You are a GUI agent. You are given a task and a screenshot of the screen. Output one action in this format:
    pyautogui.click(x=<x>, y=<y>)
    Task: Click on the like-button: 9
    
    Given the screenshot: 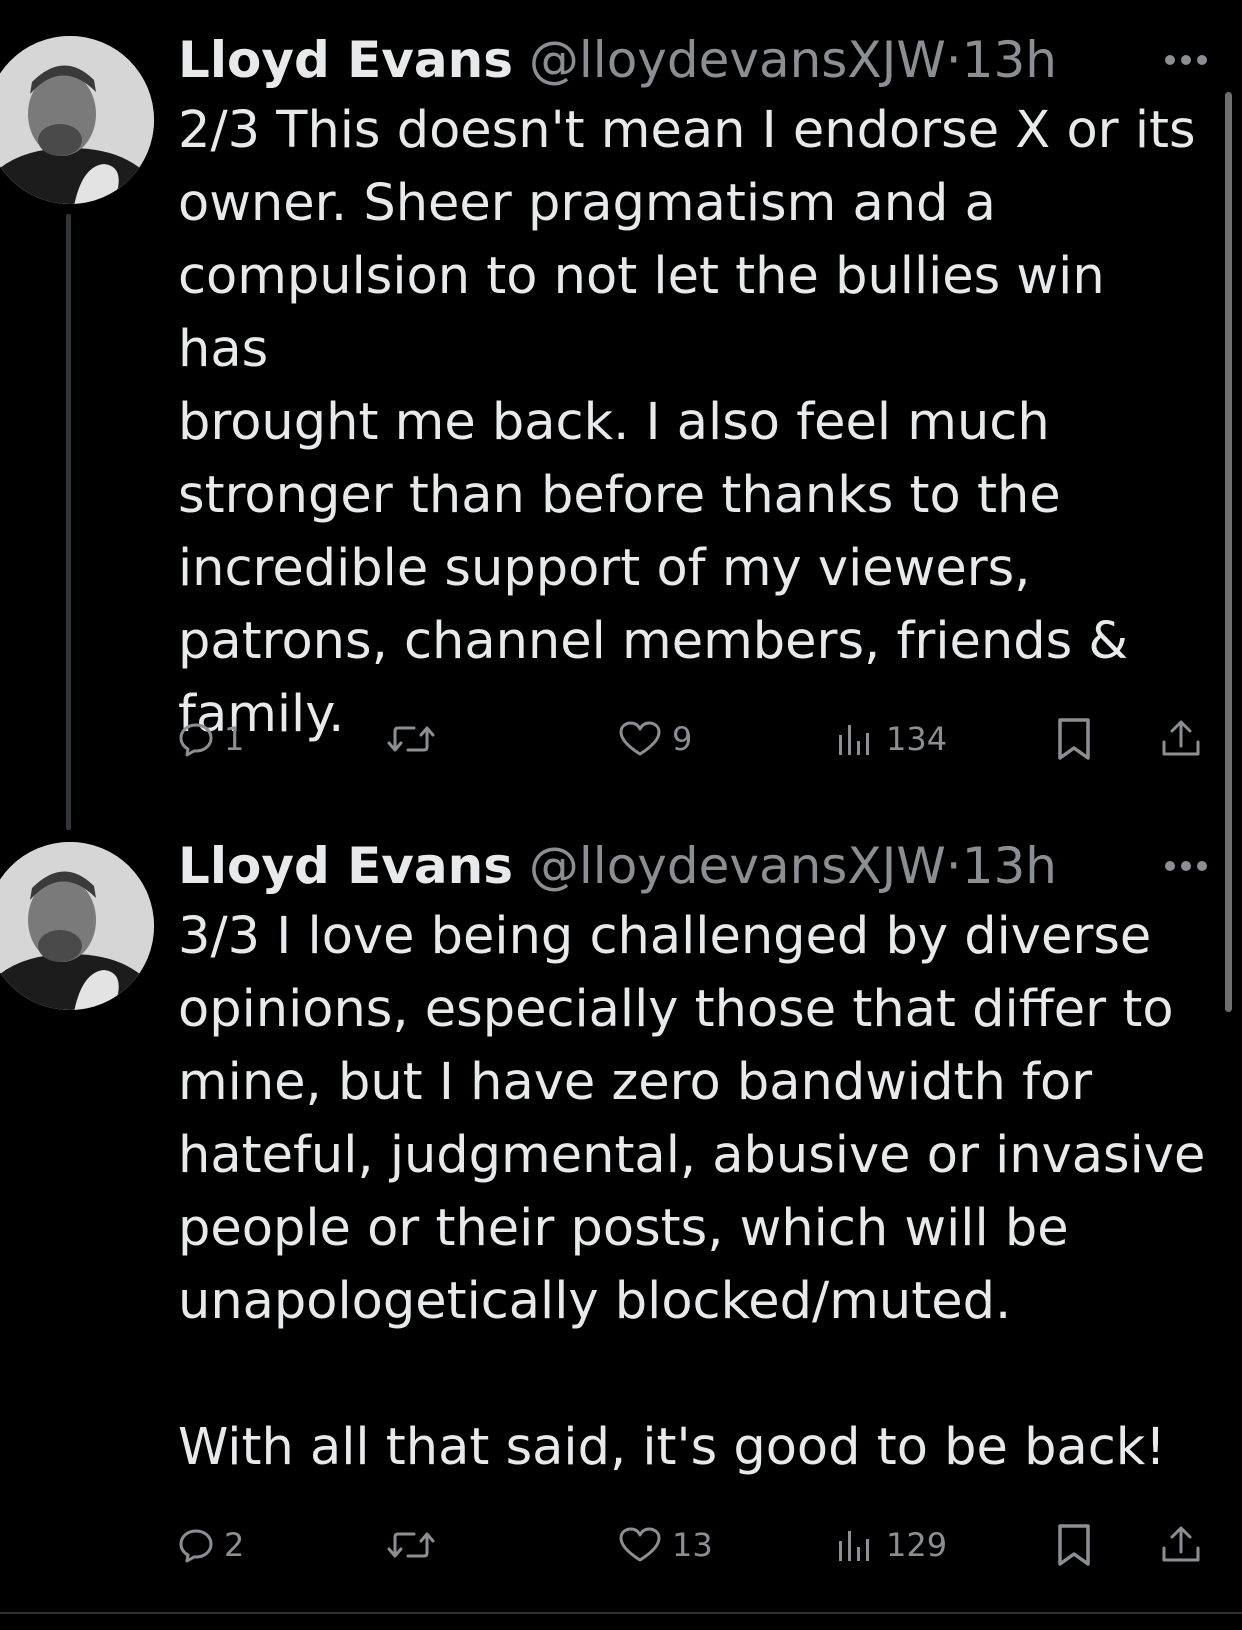 What is the action you would take?
    pyautogui.click(x=655, y=739)
    